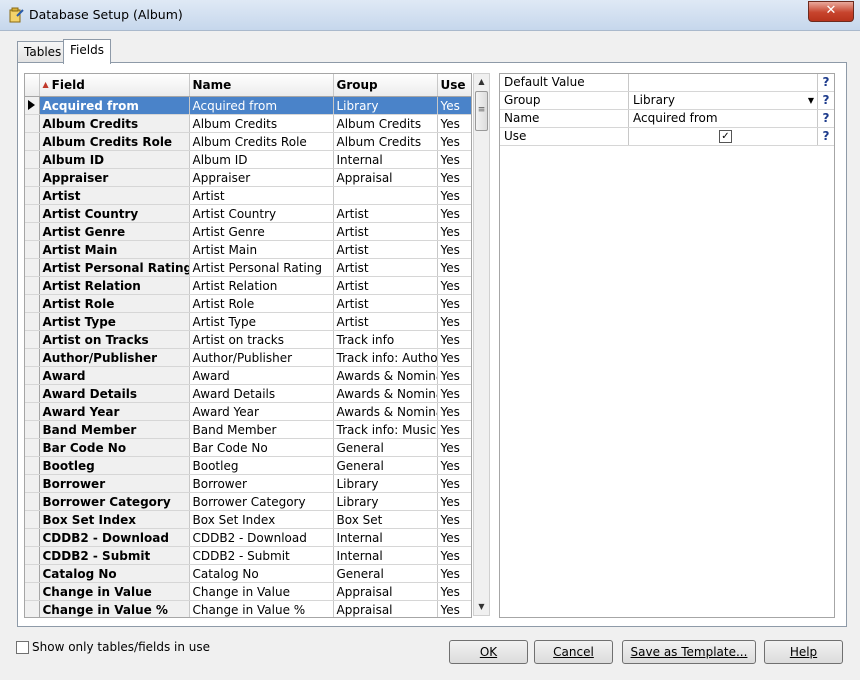 The height and width of the screenshot is (680, 860). Describe the element at coordinates (248, 321) in the screenshot. I see `table-row: Artist Type Artist Type Artist Yes` at that location.